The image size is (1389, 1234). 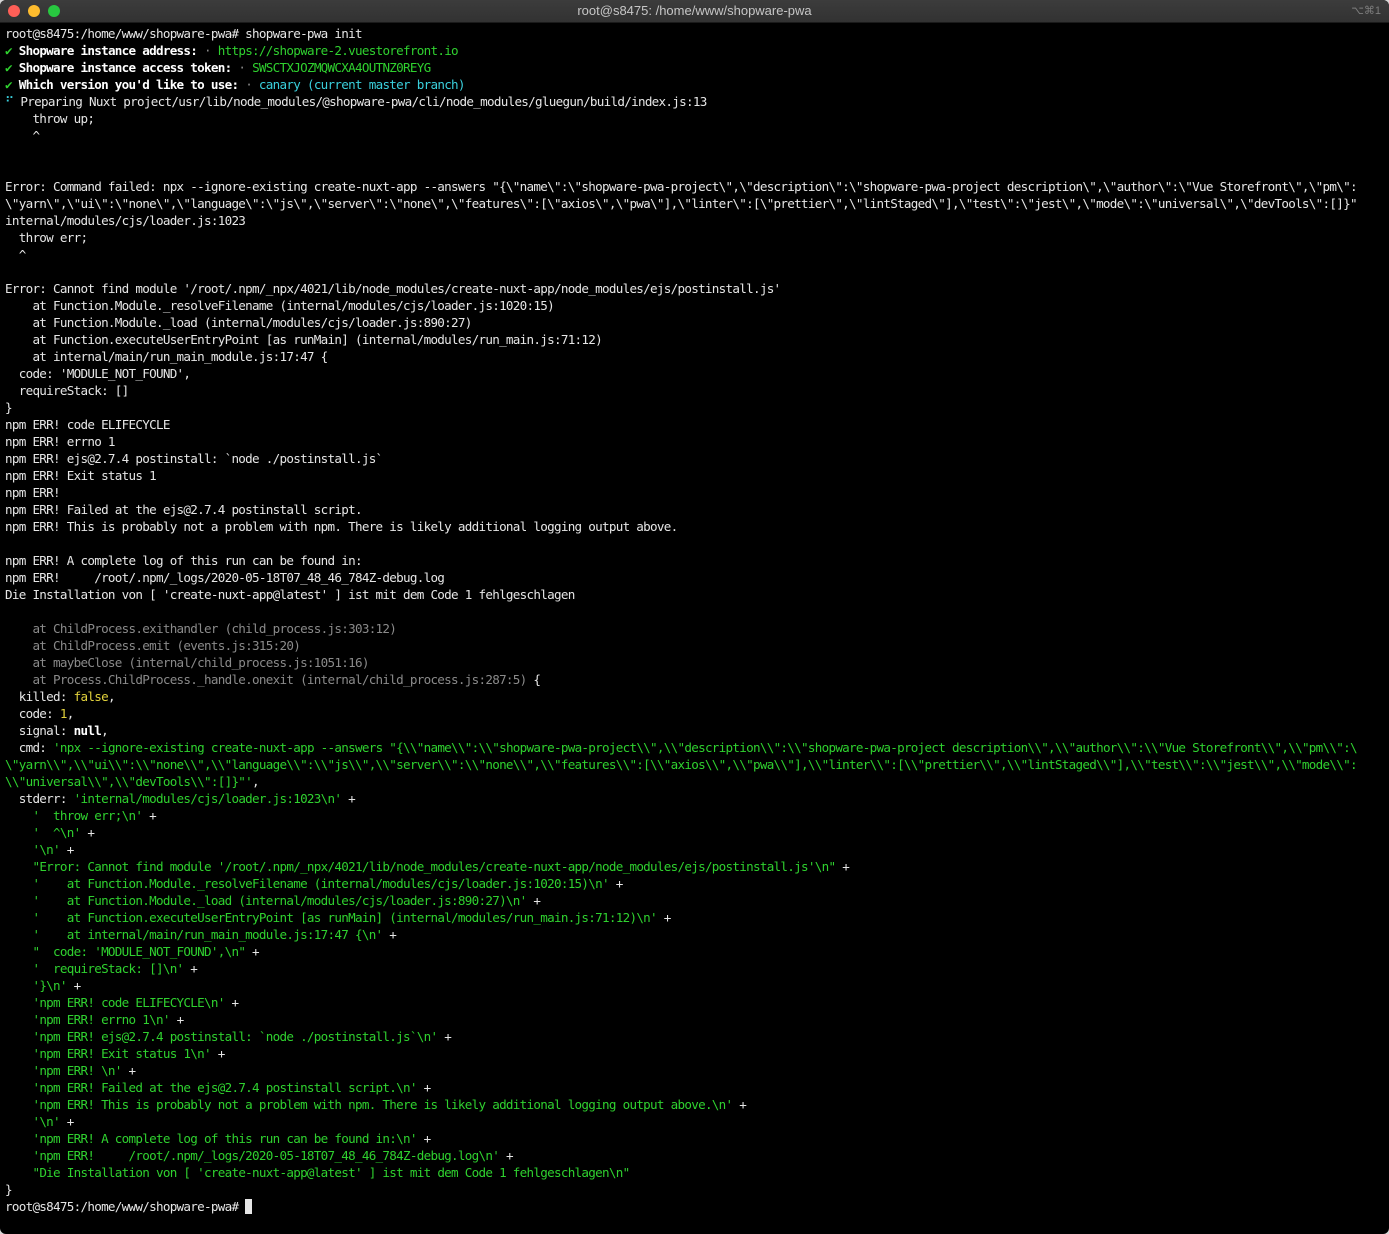 What do you see at coordinates (125, 67) in the screenshot?
I see `output-text: Shopware instance access token:` at bounding box center [125, 67].